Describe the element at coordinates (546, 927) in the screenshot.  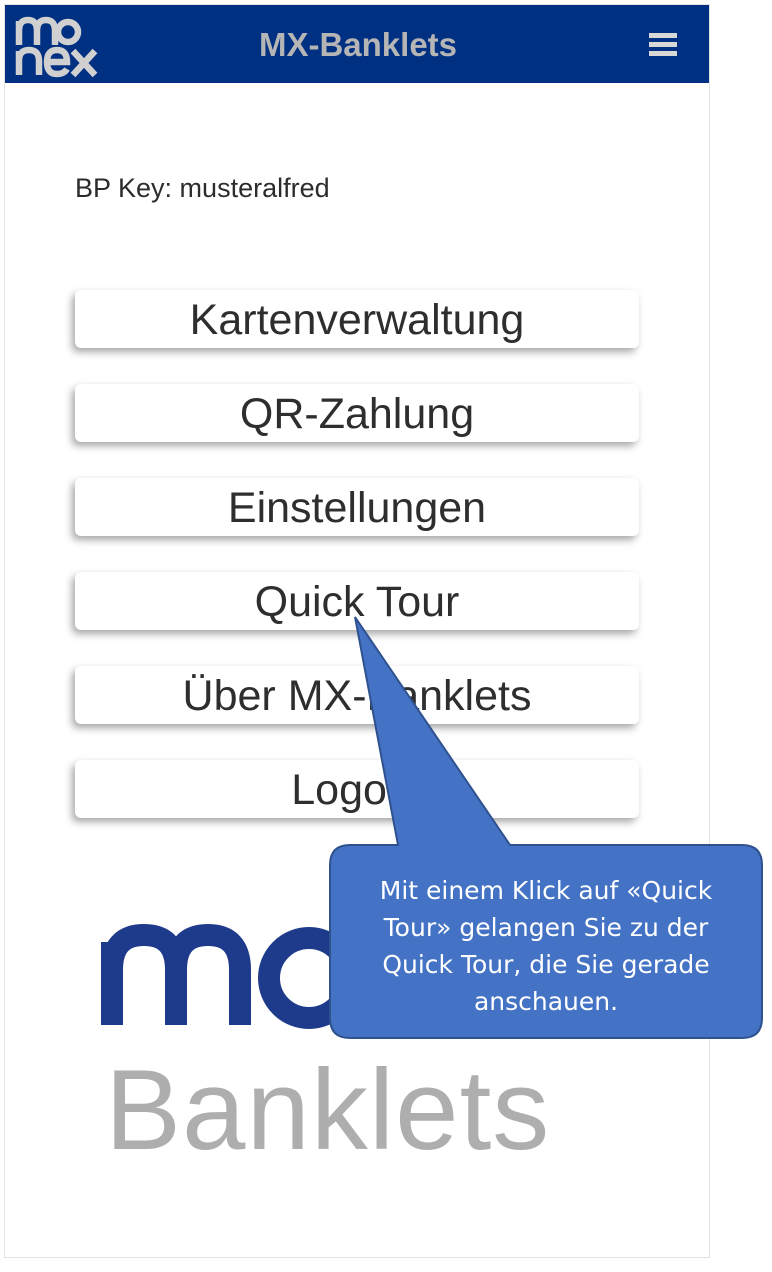
I see `callout-line: Tour» gelangen Sie zu der` at that location.